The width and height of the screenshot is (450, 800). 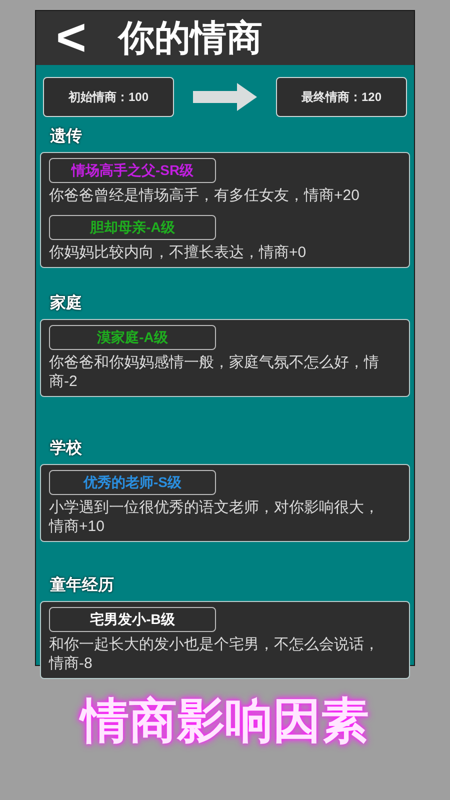 What do you see at coordinates (66, 303) in the screenshot?
I see `section-title: 家庭` at bounding box center [66, 303].